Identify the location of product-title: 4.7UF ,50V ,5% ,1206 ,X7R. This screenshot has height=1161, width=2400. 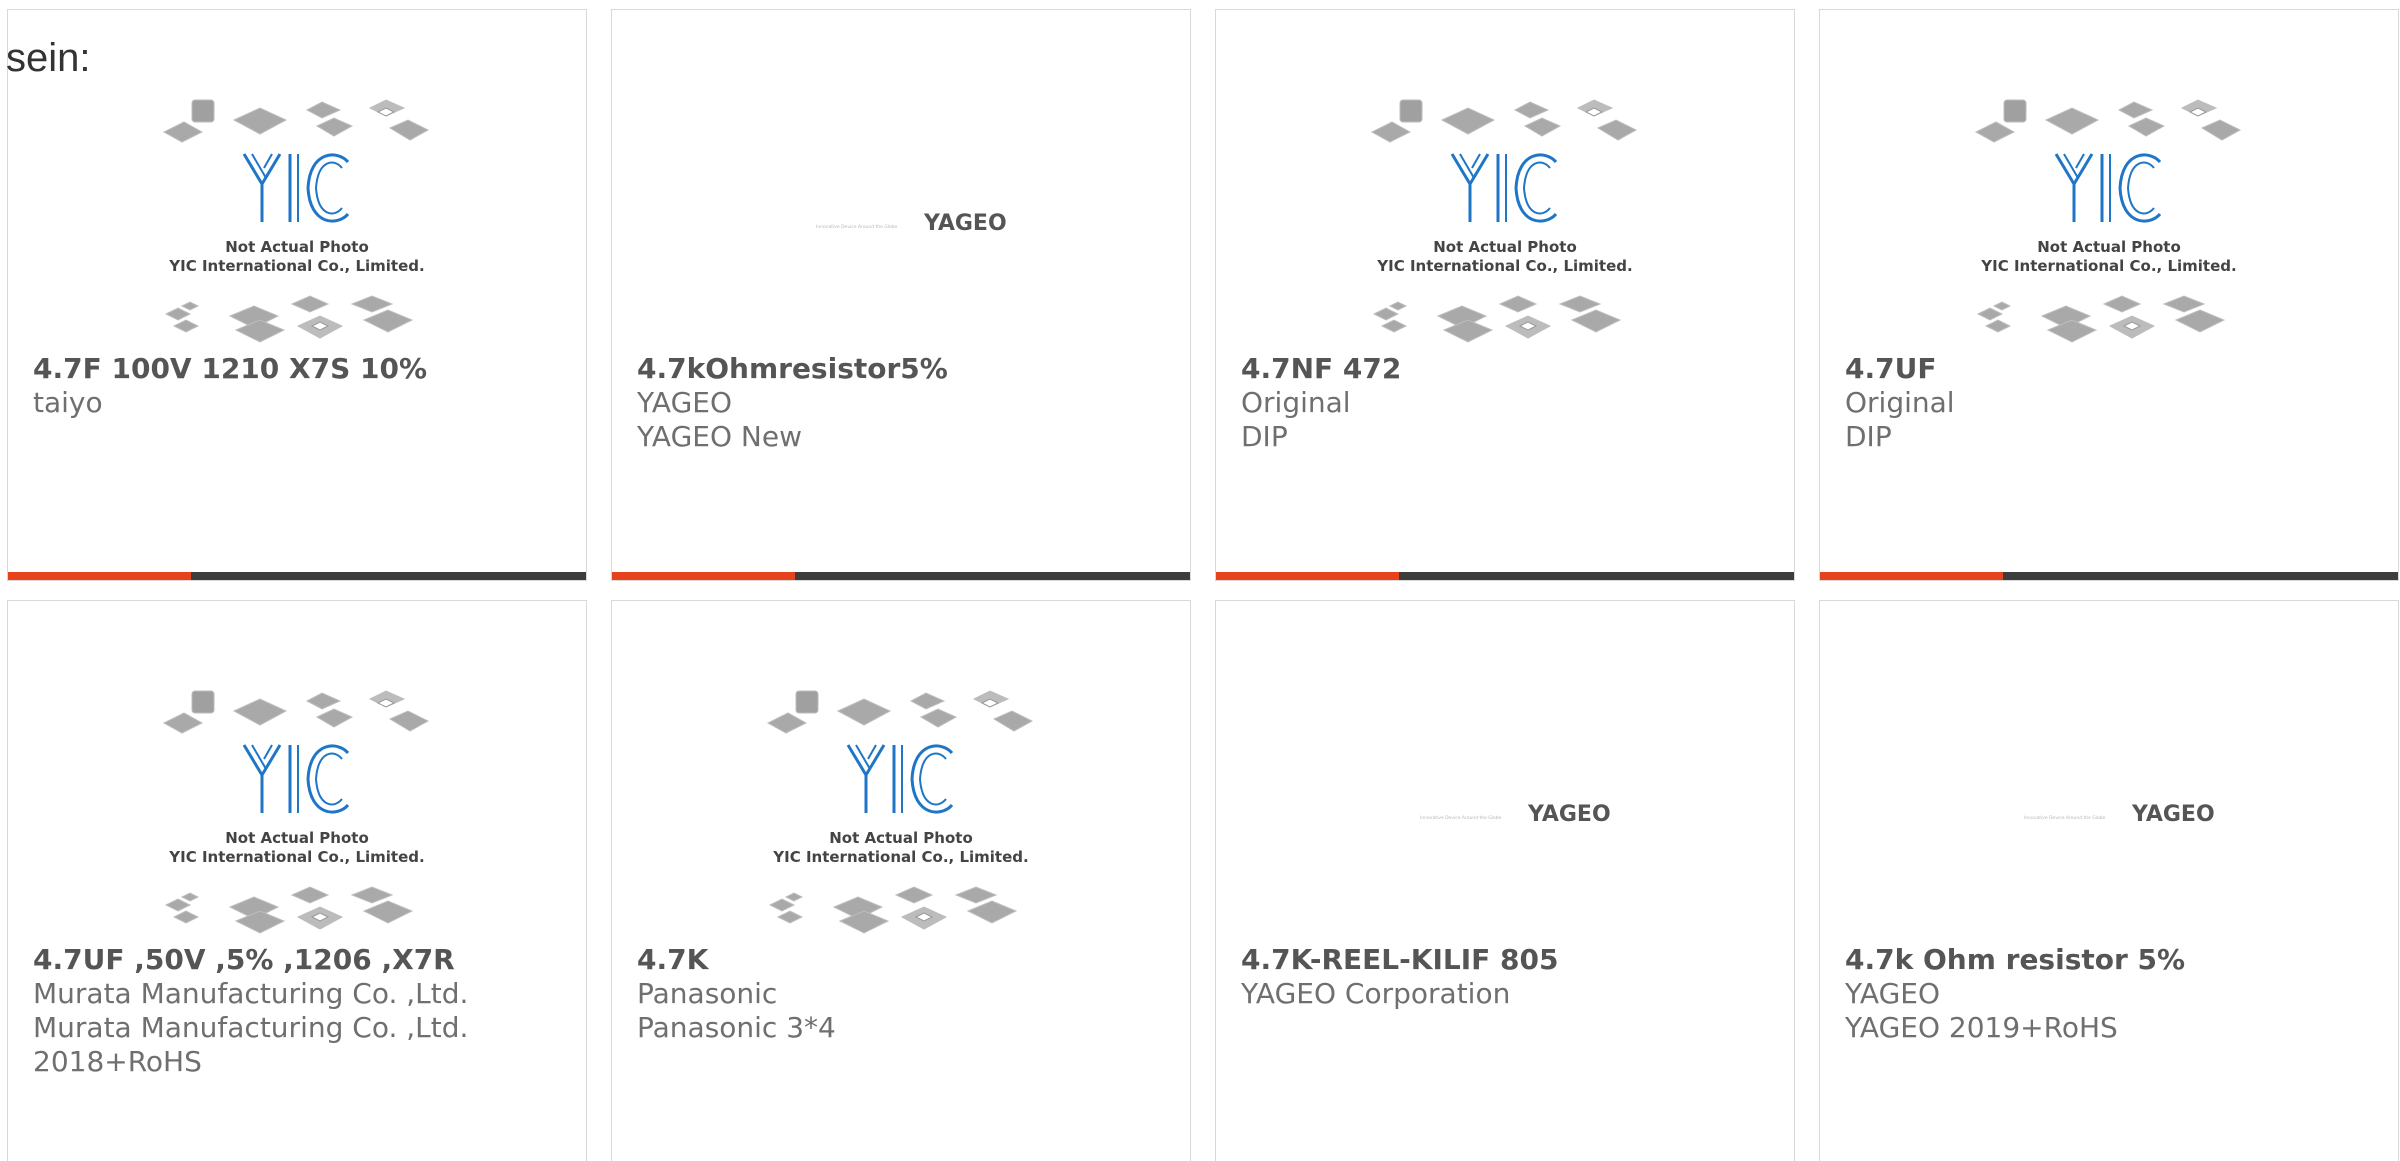
(304, 960).